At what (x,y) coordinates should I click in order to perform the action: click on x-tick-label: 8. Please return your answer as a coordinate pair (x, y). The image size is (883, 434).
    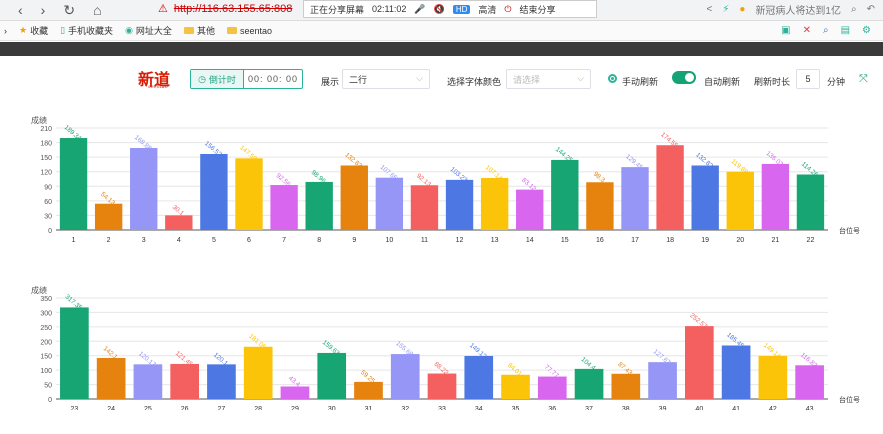
    Looking at the image, I should click on (319, 240).